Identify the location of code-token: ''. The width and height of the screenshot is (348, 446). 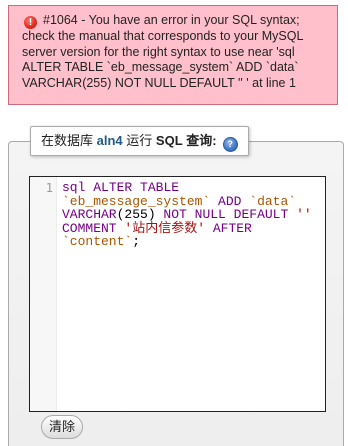
(304, 214).